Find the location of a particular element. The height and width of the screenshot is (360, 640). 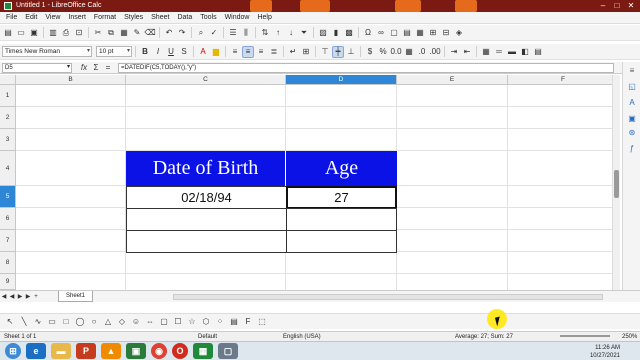

chart-icon: ▮ is located at coordinates (336, 33).